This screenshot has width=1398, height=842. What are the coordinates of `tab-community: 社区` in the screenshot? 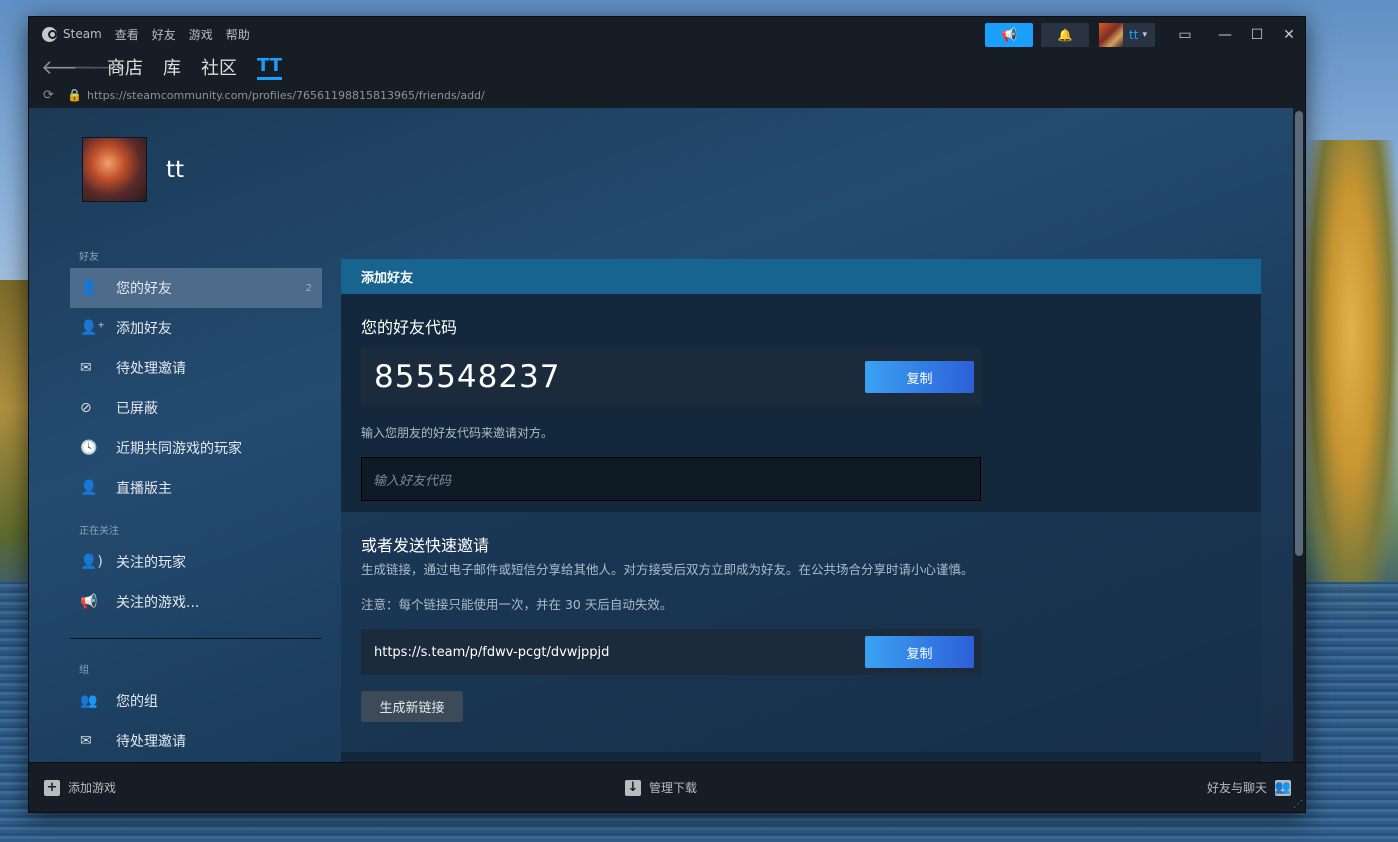 It's located at (219, 67).